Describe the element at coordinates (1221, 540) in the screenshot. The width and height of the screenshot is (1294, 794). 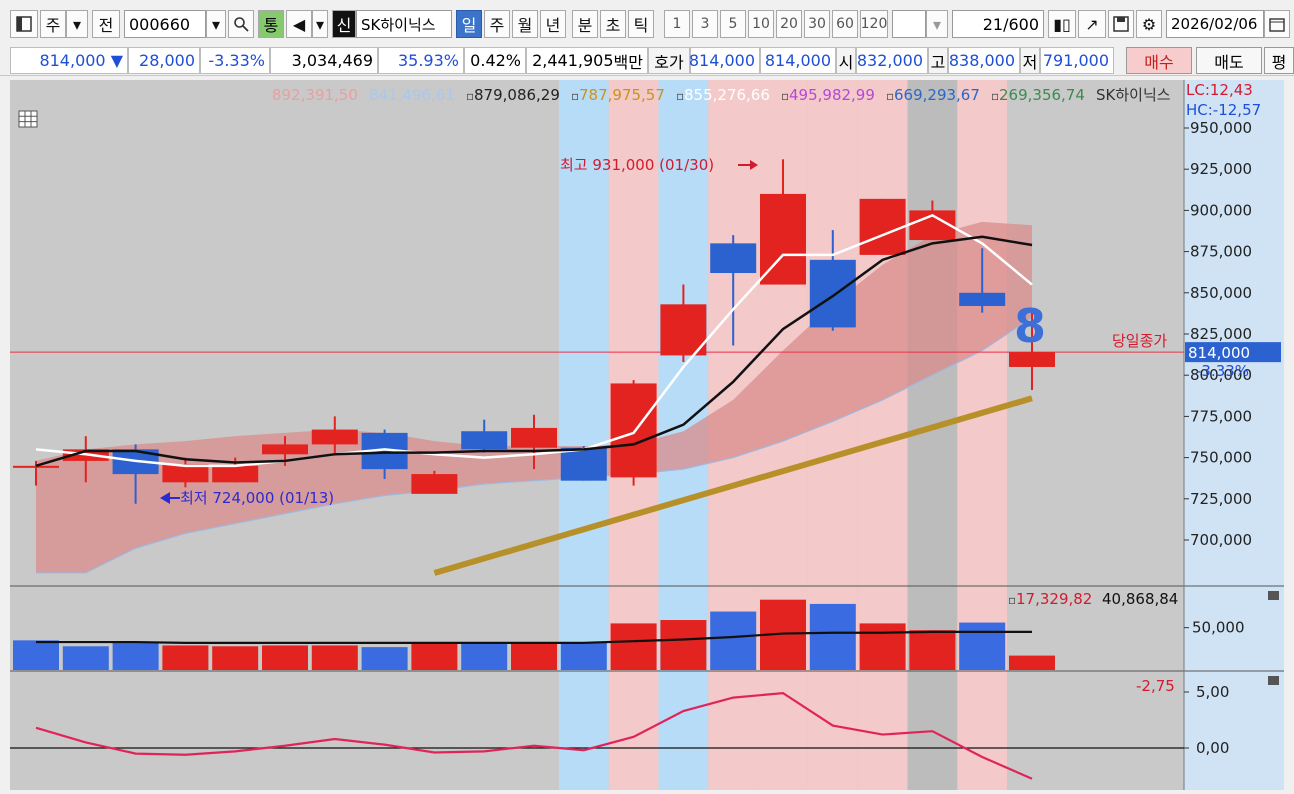
I see `price-tick-label: 700,000` at that location.